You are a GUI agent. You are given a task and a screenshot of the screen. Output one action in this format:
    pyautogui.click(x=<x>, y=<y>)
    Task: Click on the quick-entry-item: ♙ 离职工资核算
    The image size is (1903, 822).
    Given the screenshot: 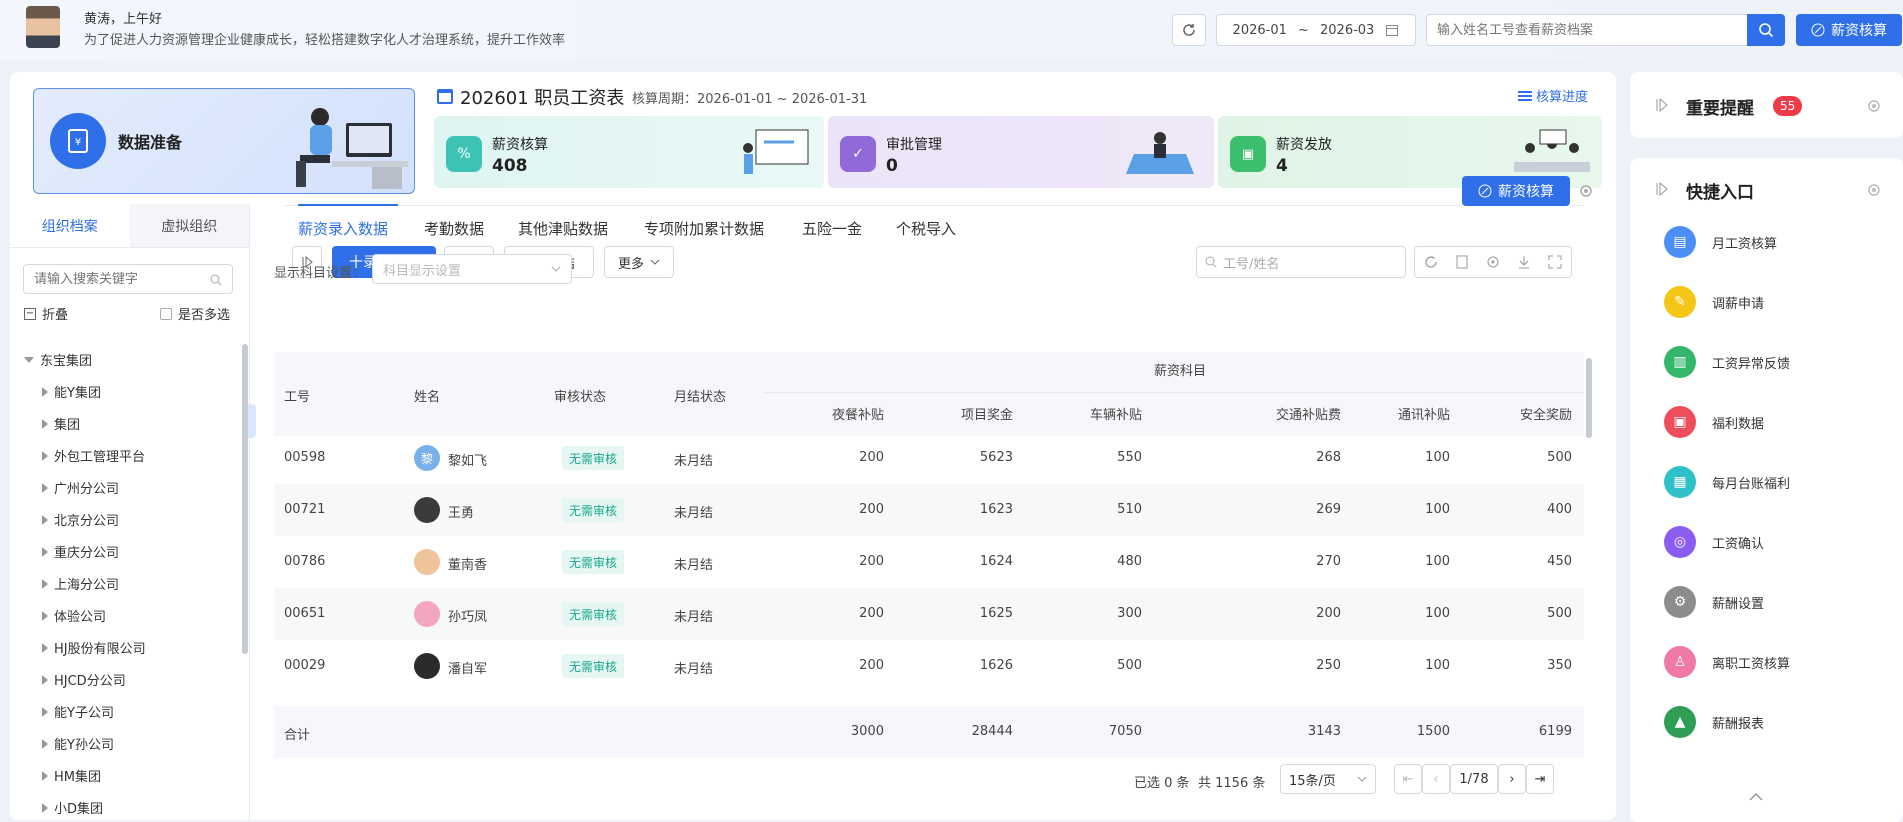 What is the action you would take?
    pyautogui.click(x=1727, y=662)
    